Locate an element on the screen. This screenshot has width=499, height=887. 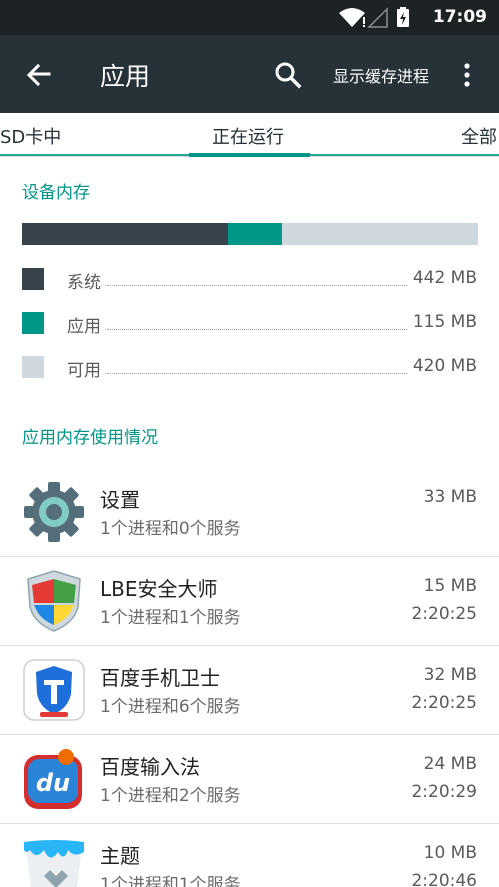
page-title: 应用 is located at coordinates (125, 76).